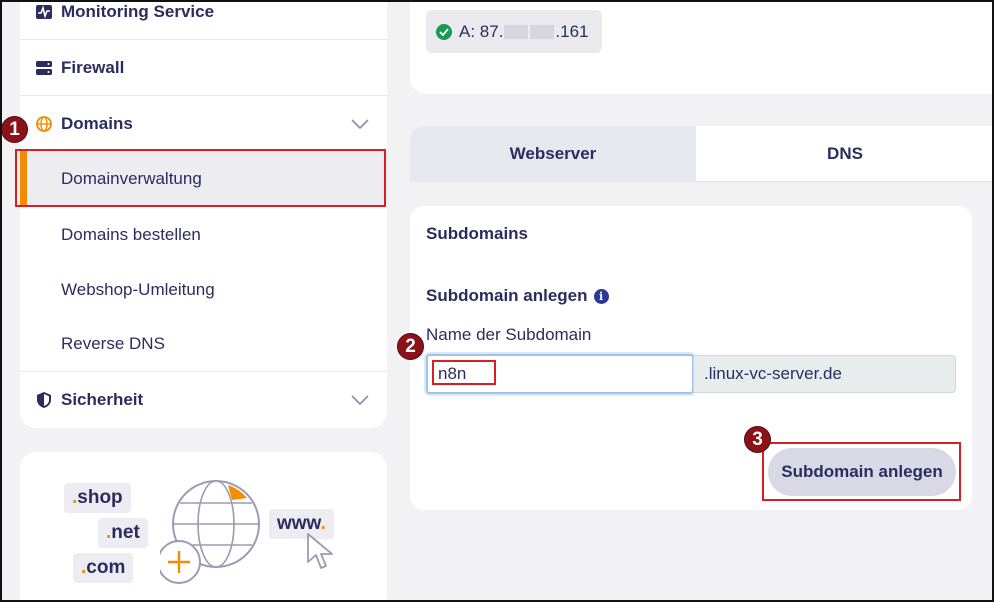  Describe the element at coordinates (44, 124) in the screenshot. I see `globe-icon` at that location.